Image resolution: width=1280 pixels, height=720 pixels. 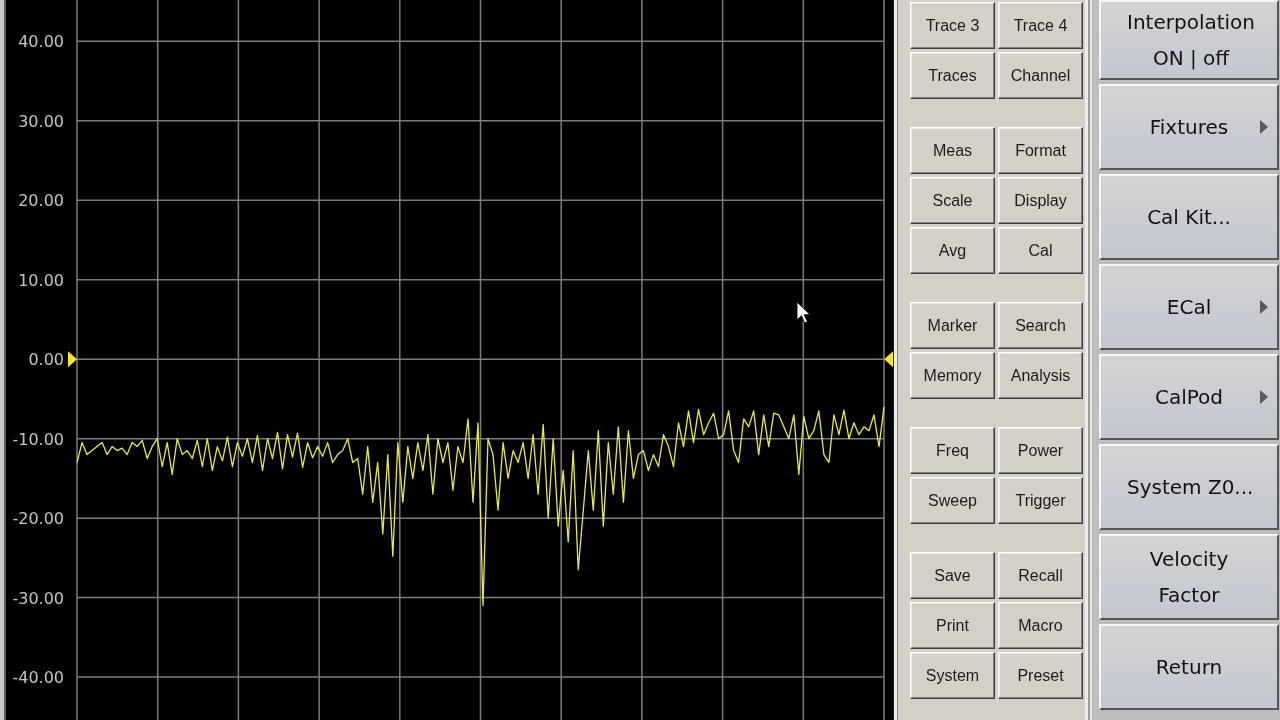 What do you see at coordinates (46, 360) in the screenshot?
I see `y-axis-label: 0.00` at bounding box center [46, 360].